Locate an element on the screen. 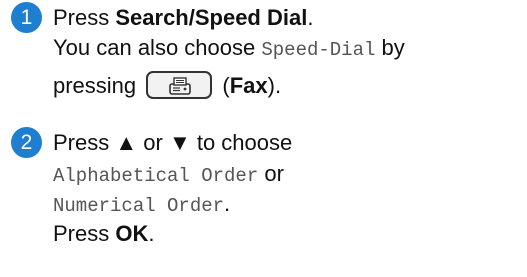 The height and width of the screenshot is (277, 527). lcd-option-alphabetical-order: Alphabetical Order is located at coordinates (156, 176).